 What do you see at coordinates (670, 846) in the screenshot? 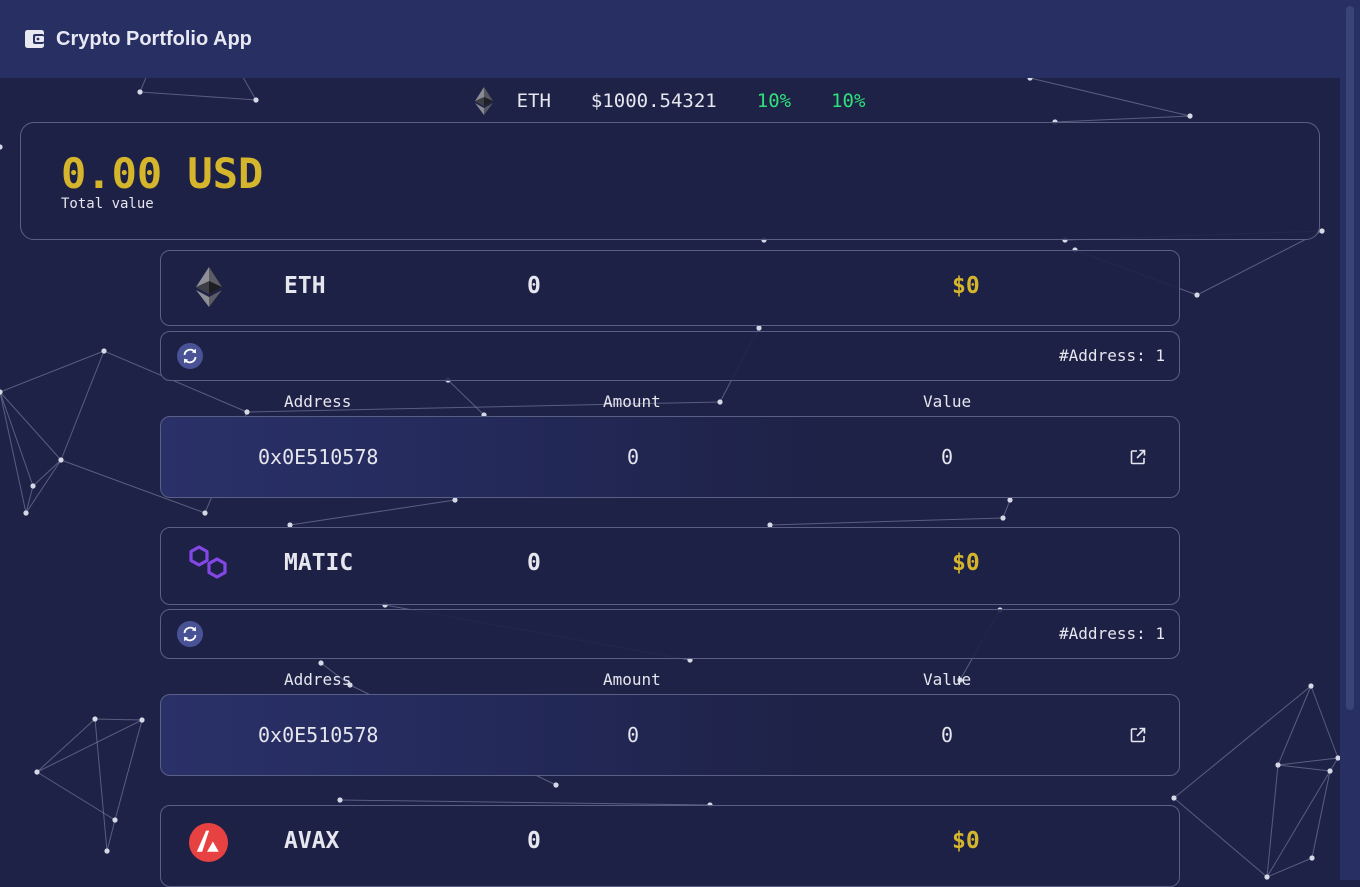
I see `coin-card-avax: AVAX 0 $0` at bounding box center [670, 846].